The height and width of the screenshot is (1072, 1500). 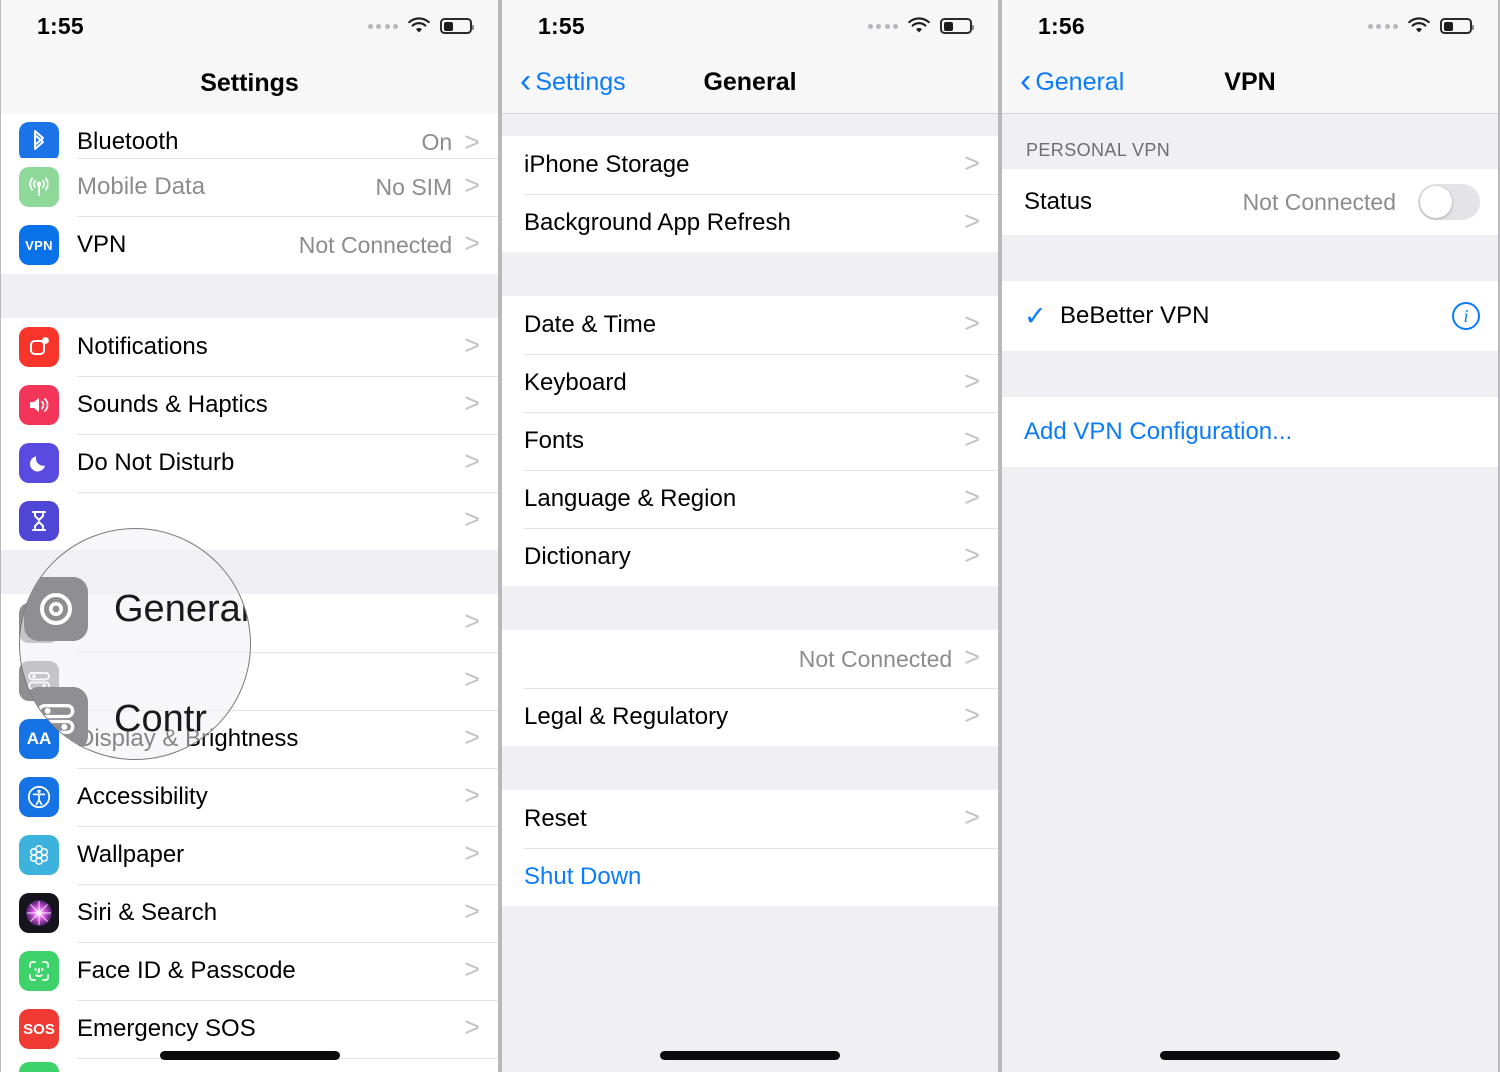 What do you see at coordinates (249, 26) in the screenshot?
I see `status-bar: 1:55` at bounding box center [249, 26].